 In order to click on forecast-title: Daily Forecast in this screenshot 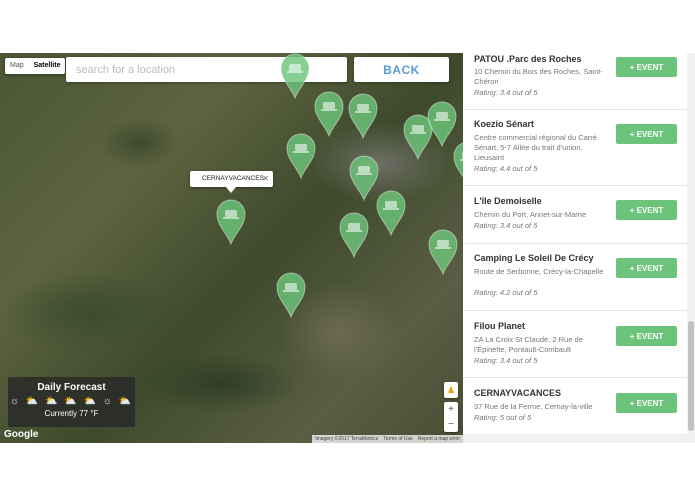, I will do `click(71, 387)`.